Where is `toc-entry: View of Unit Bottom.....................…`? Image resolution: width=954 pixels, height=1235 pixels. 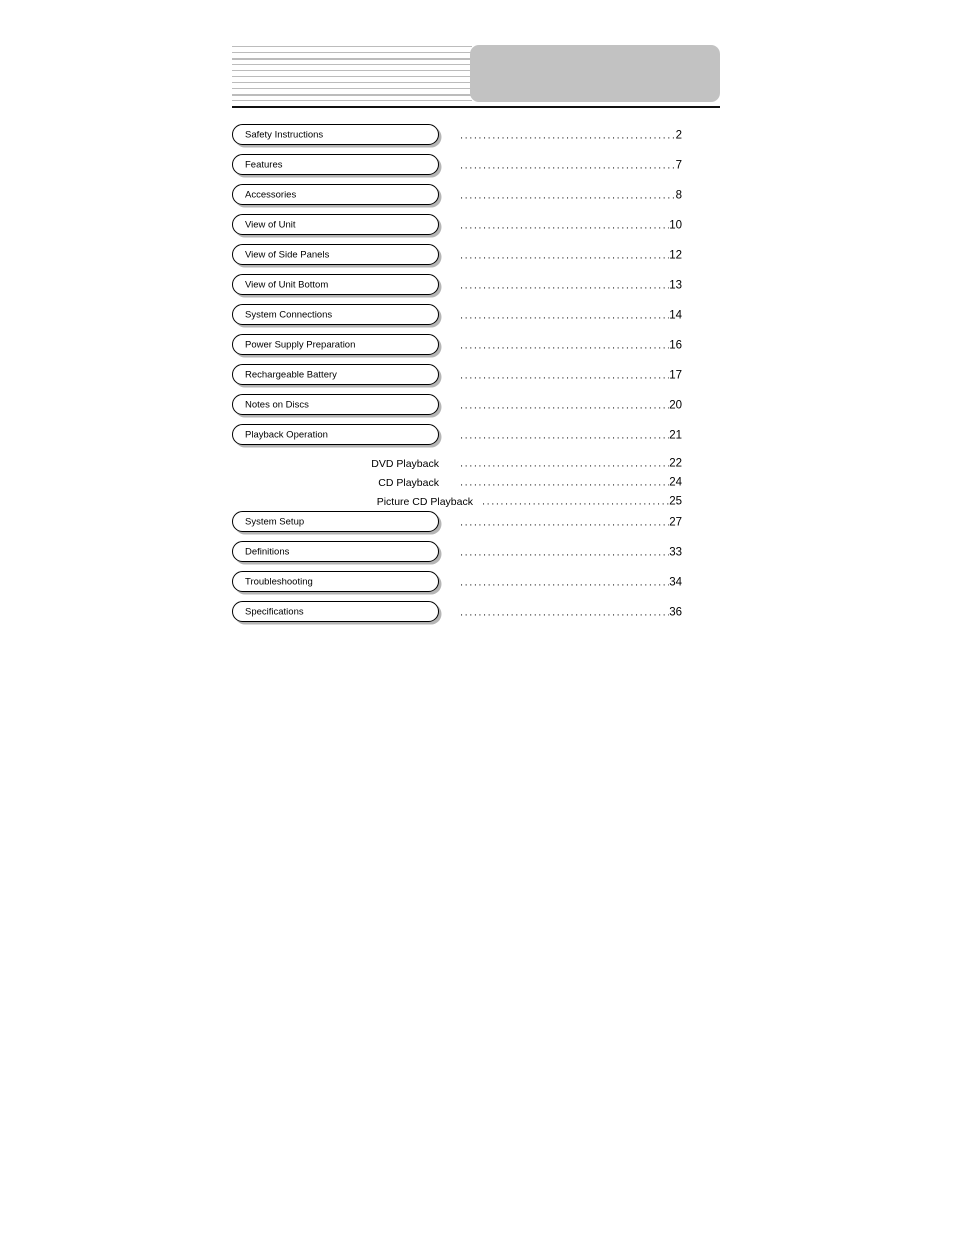 toc-entry: View of Unit Bottom.....................… is located at coordinates (477, 285).